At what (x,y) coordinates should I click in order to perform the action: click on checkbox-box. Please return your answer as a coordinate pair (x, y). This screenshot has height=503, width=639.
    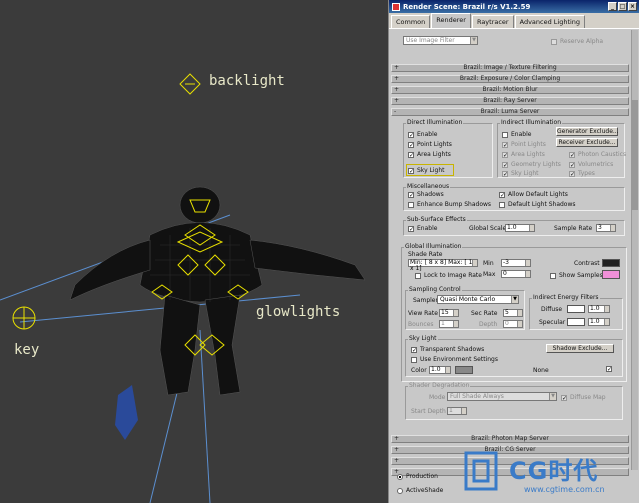
    Looking at the image, I should click on (553, 275).